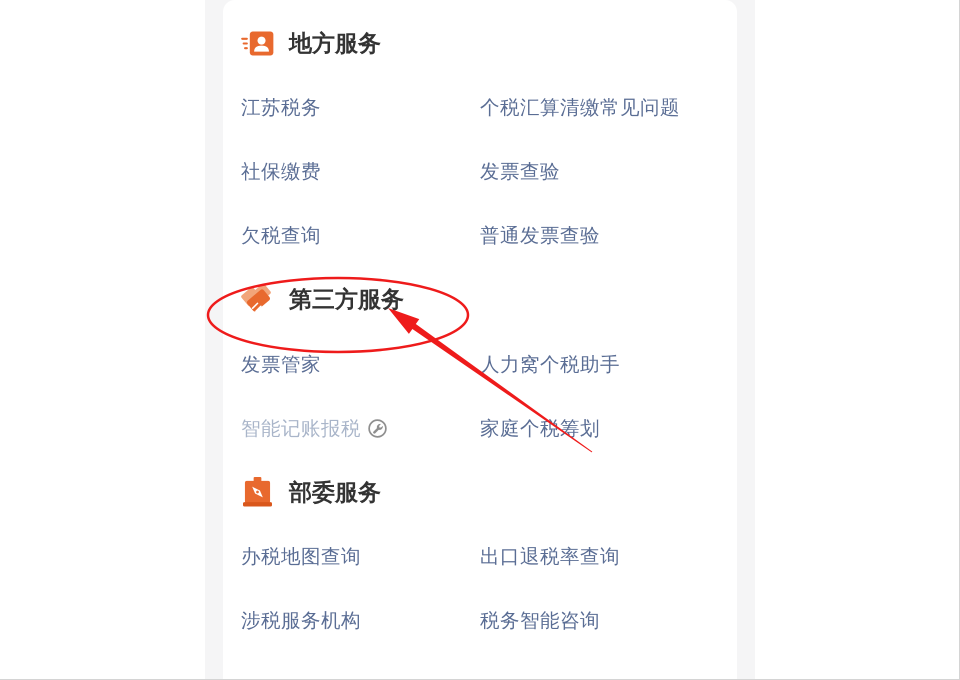 This screenshot has height=680, width=960. What do you see at coordinates (281, 171) in the screenshot?
I see `service-link: 社保缴费` at bounding box center [281, 171].